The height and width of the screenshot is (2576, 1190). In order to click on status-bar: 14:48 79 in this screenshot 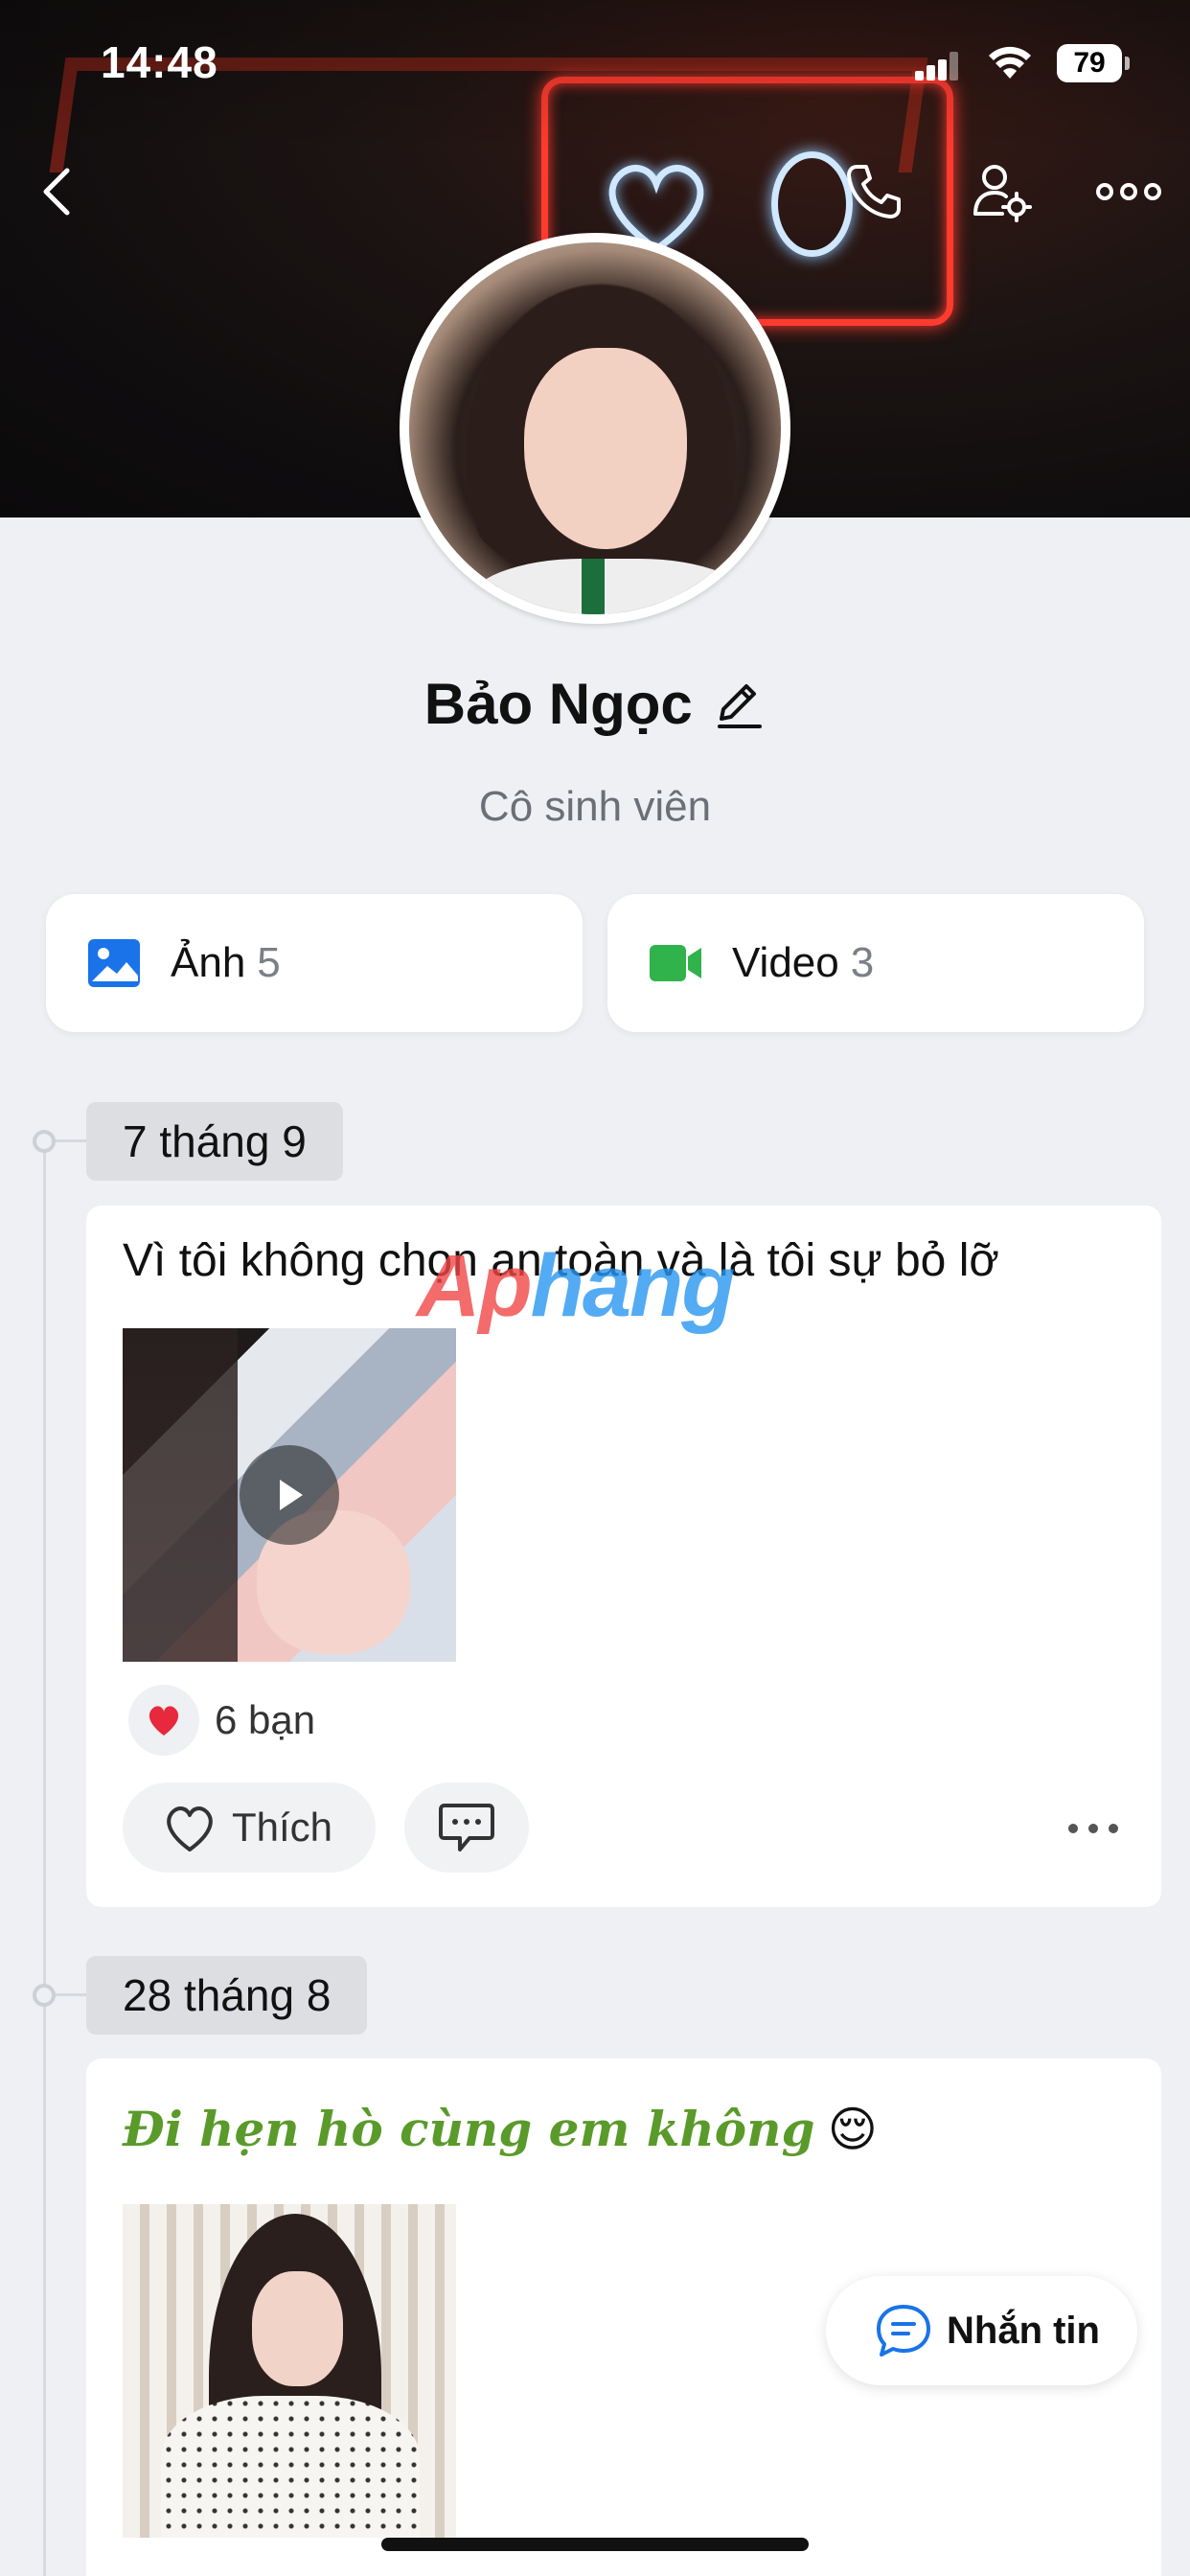, I will do `click(595, 63)`.